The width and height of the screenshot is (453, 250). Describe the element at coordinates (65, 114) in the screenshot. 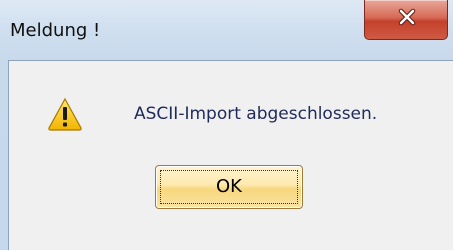

I see `warning-icon` at that location.